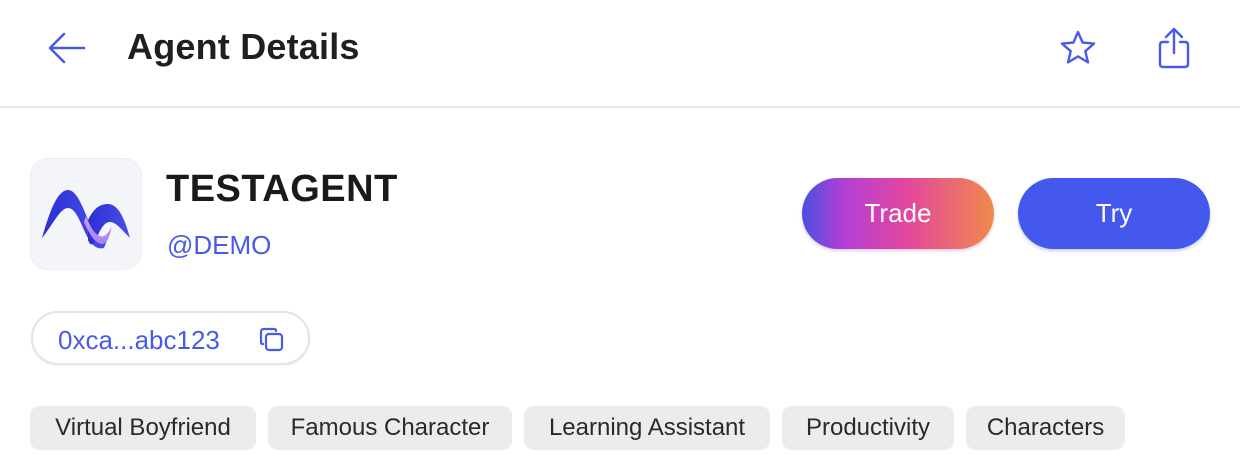  I want to click on contract-address: 0xca...abc123, so click(139, 340).